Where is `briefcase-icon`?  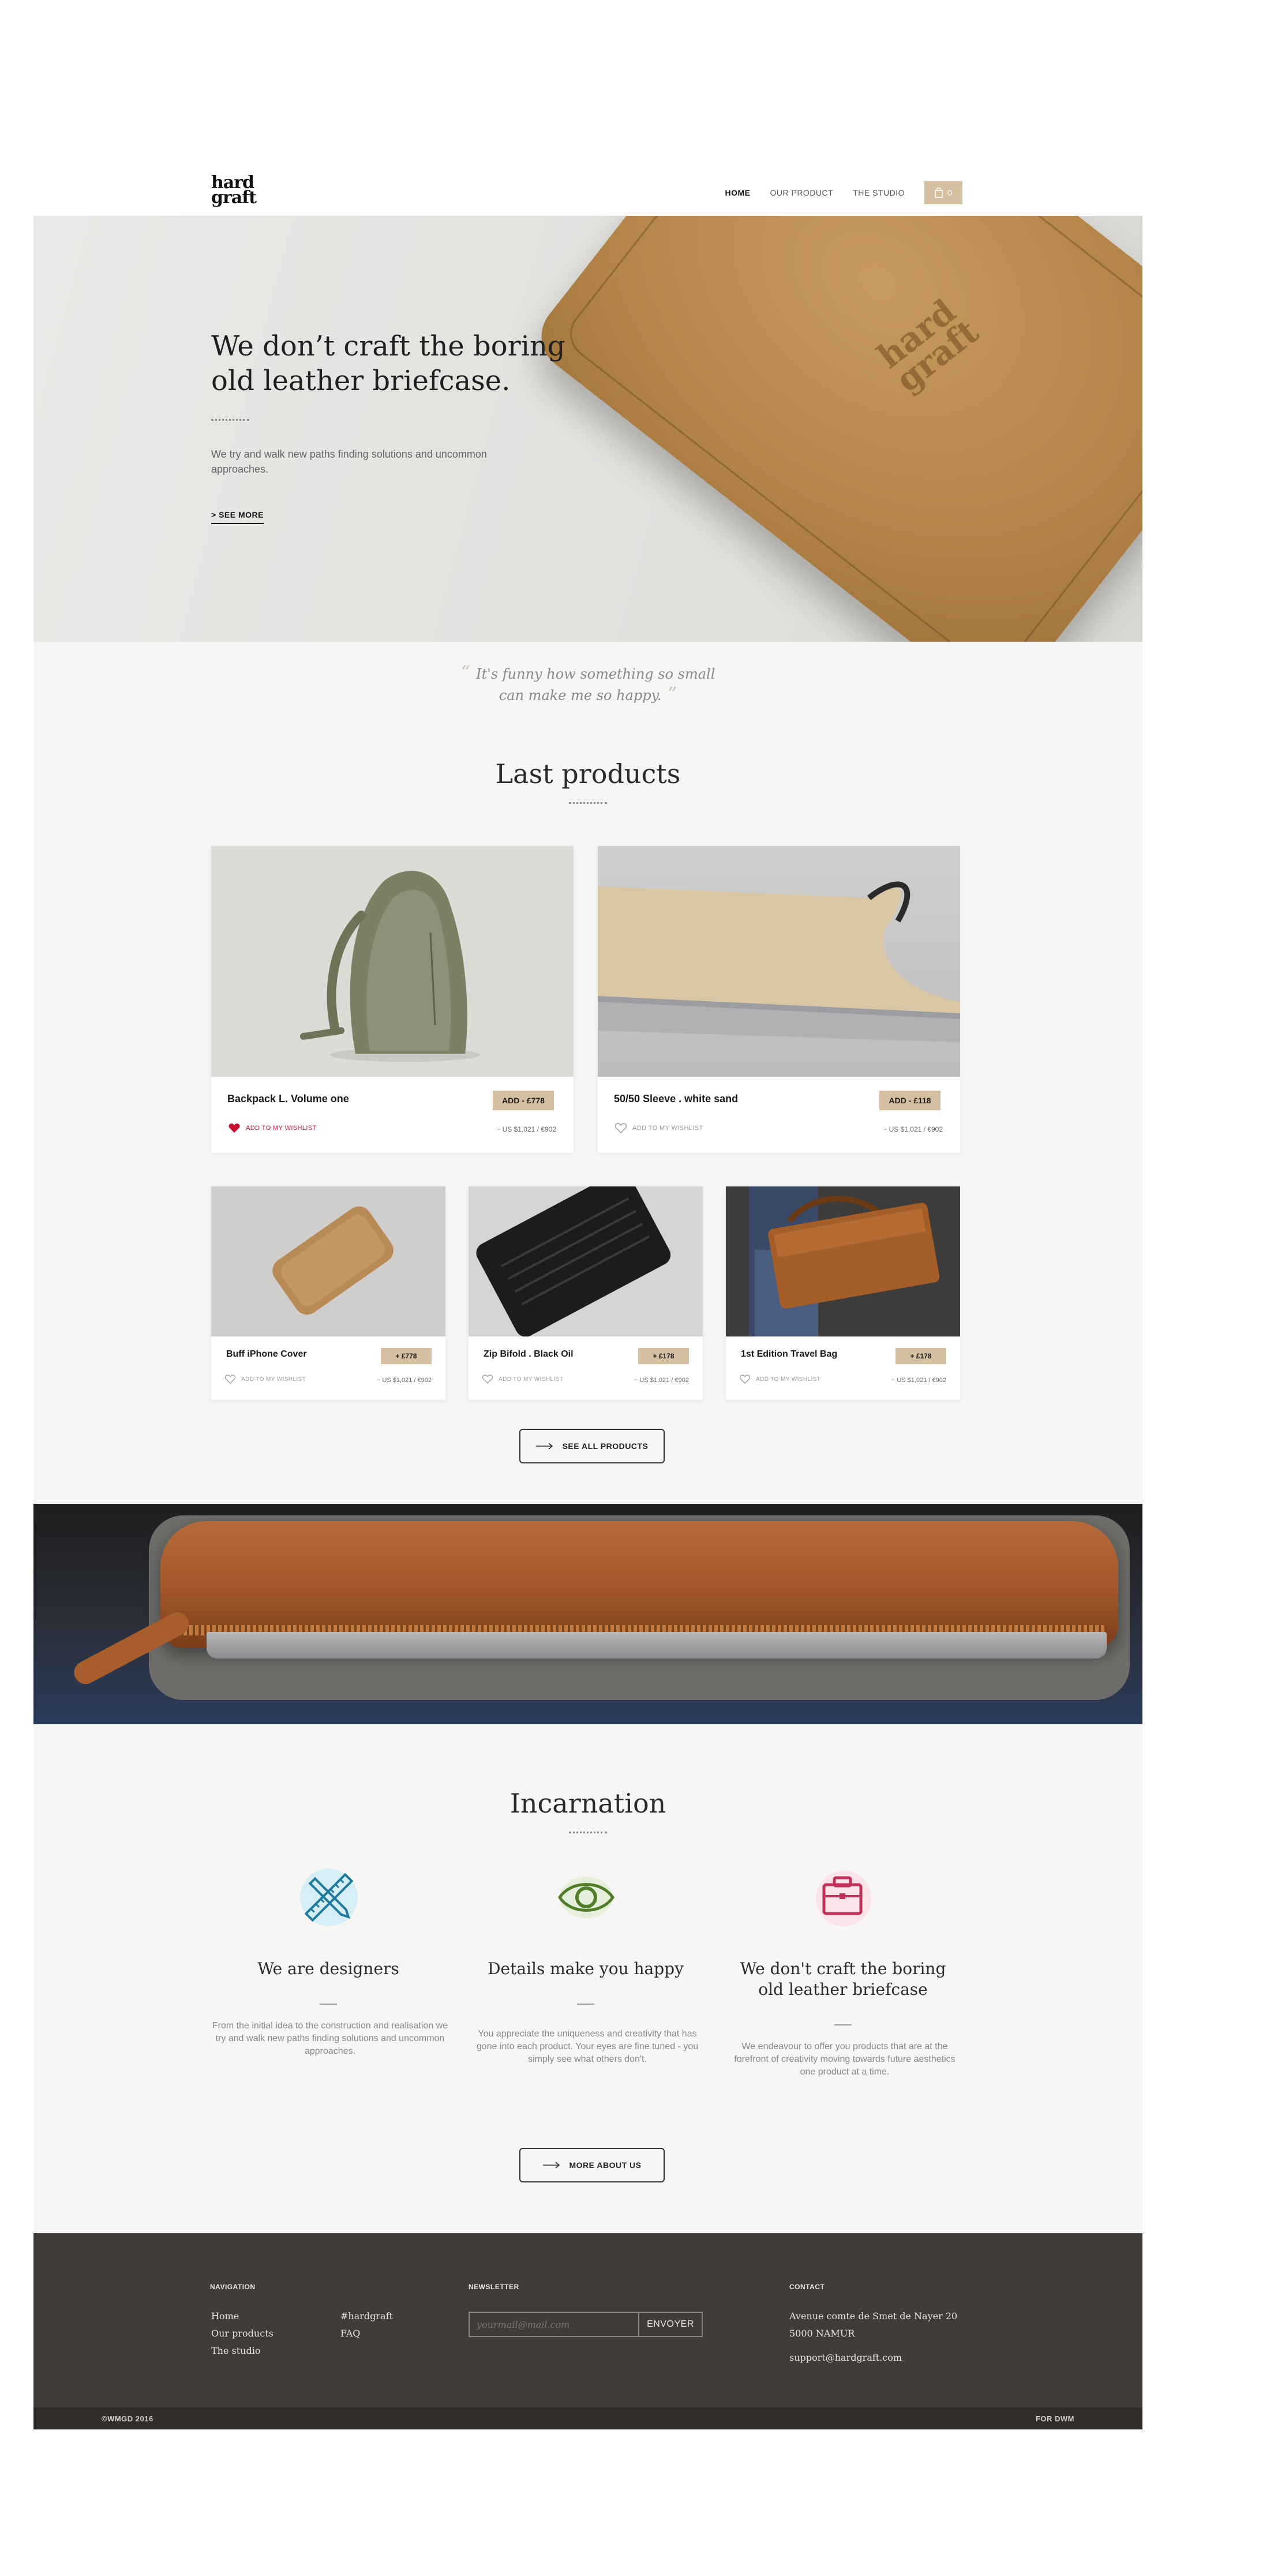 briefcase-icon is located at coordinates (842, 1897).